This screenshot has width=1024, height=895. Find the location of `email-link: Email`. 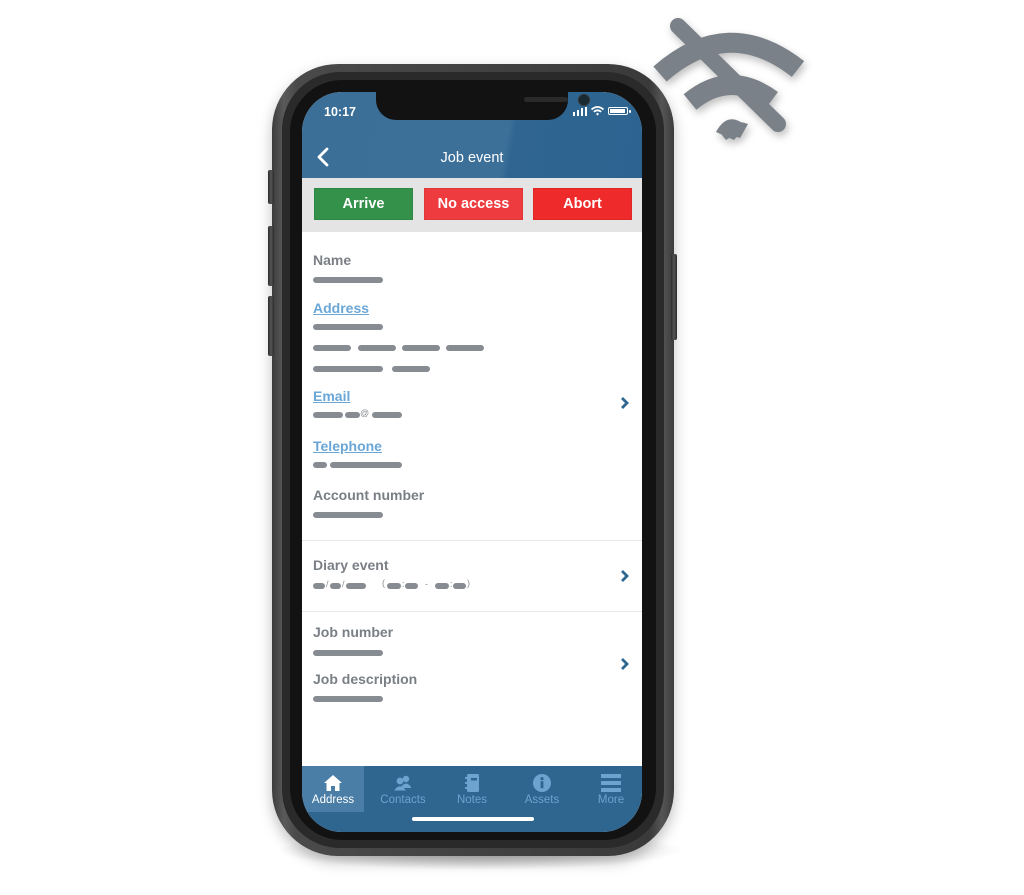

email-link: Email is located at coordinates (331, 396).